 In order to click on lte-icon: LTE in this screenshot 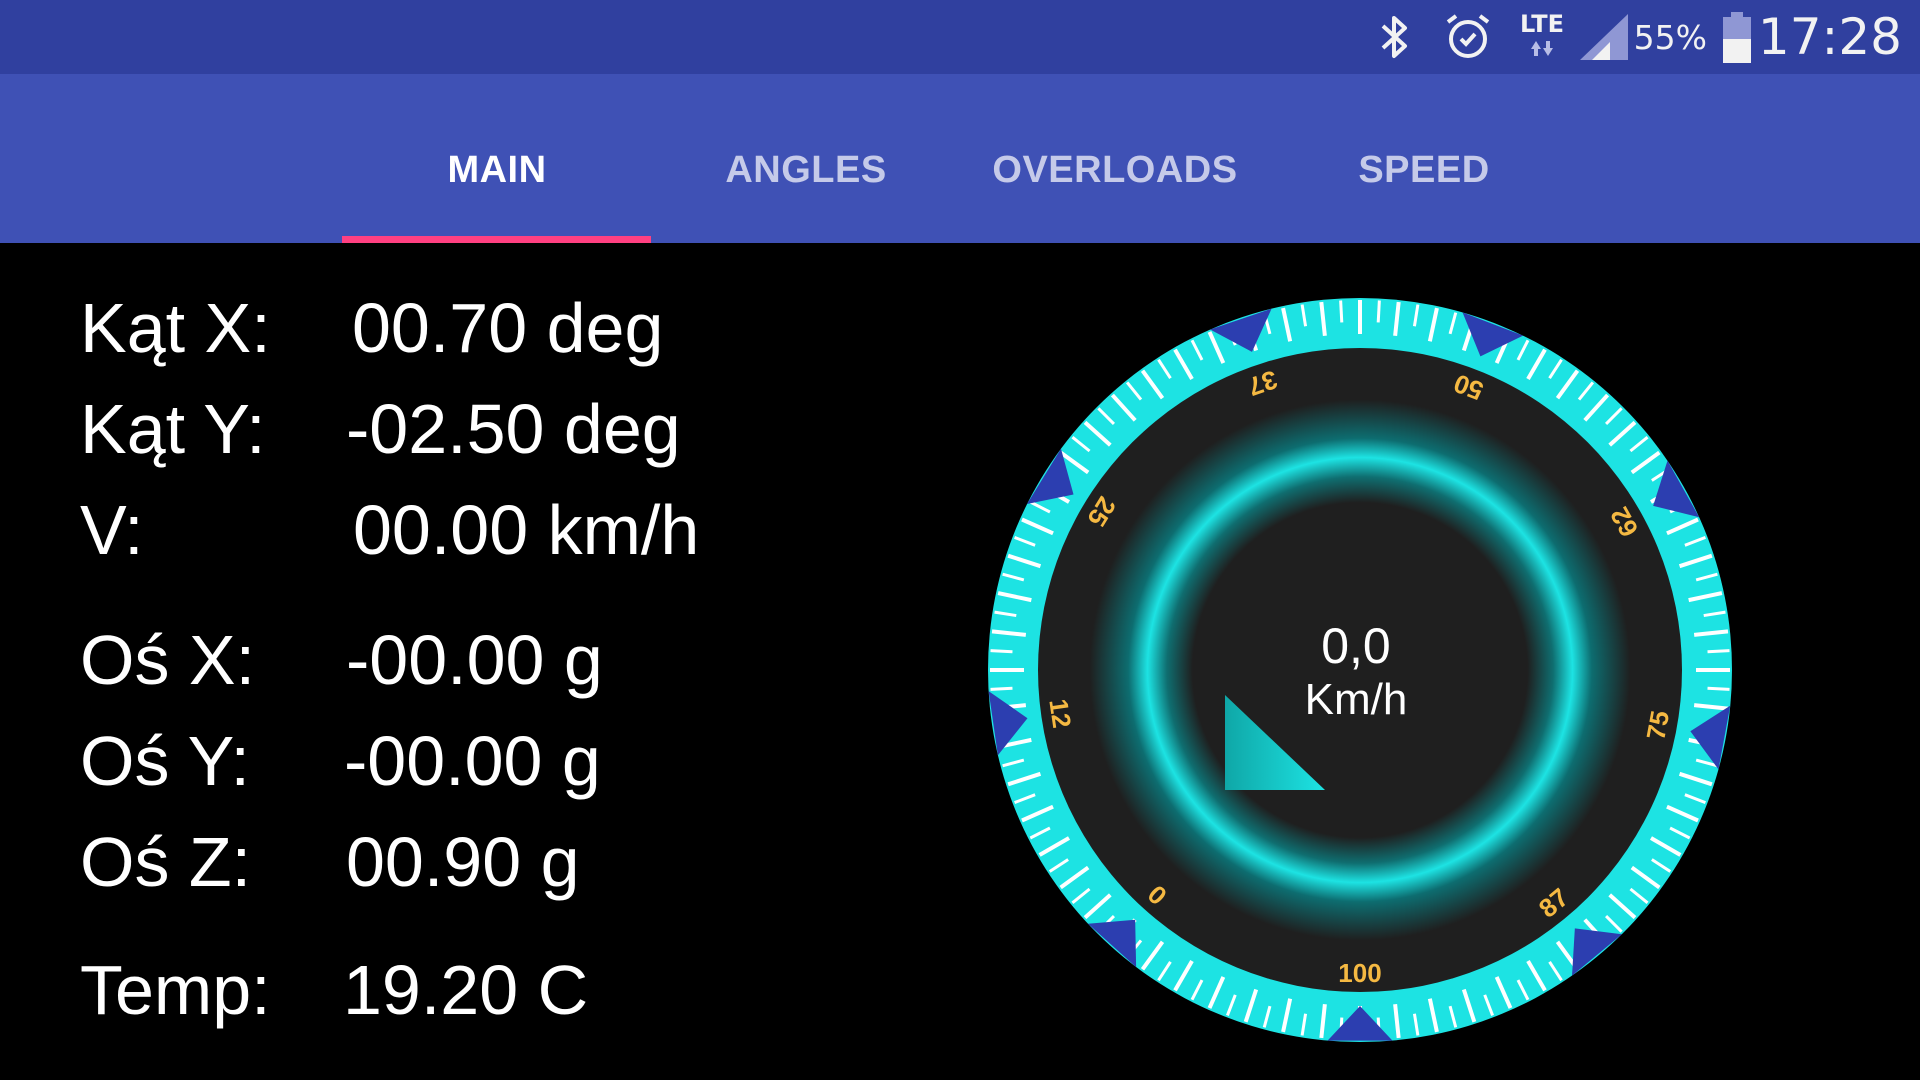, I will do `click(1542, 37)`.